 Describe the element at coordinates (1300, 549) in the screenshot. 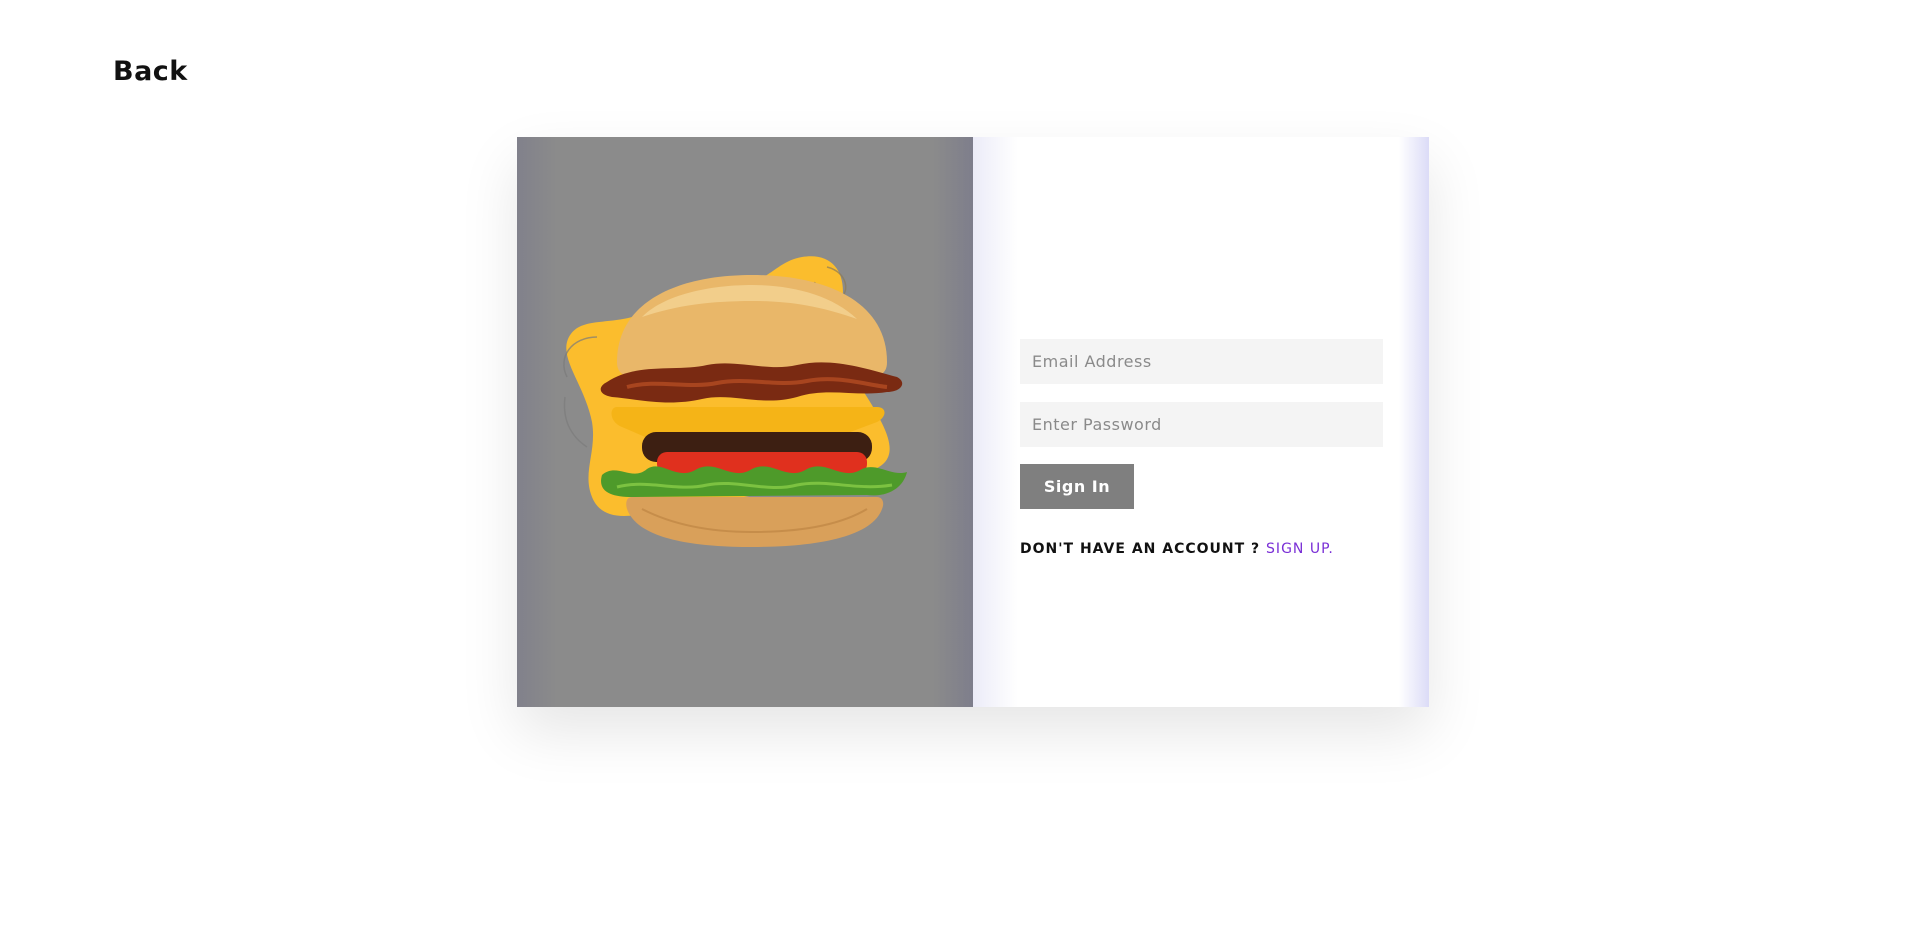

I see `sign-up-link: SIGN UP.` at that location.